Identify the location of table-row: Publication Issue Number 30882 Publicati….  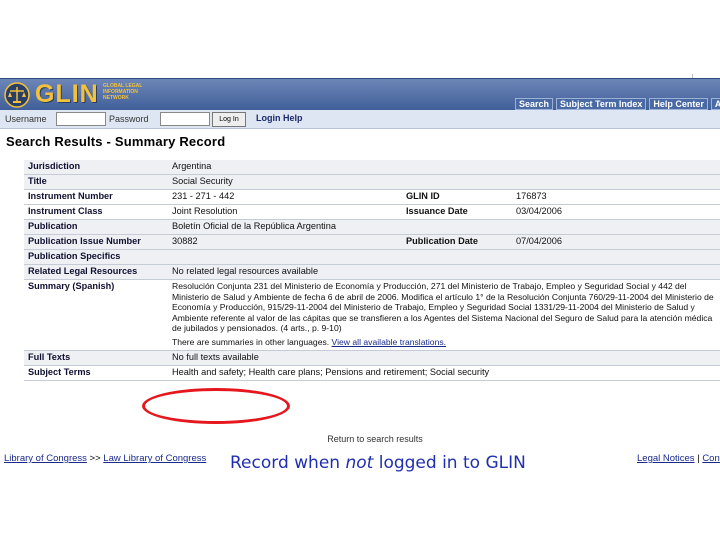
(372, 242).